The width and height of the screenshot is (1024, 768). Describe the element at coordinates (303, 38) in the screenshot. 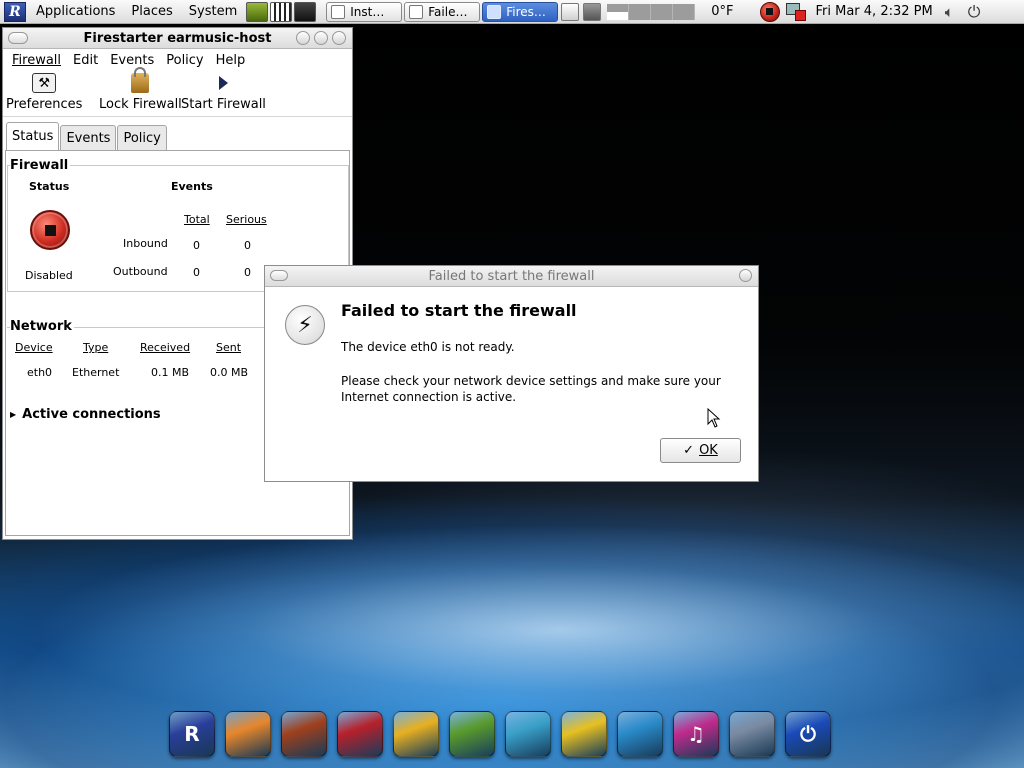

I see `minimize-button` at that location.